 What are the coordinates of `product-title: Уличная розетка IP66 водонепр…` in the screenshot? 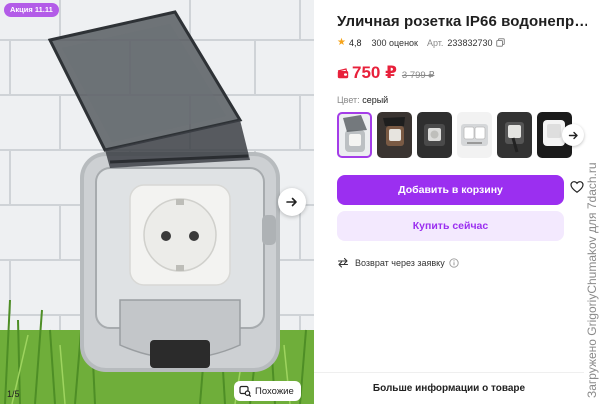 It's located at (462, 21).